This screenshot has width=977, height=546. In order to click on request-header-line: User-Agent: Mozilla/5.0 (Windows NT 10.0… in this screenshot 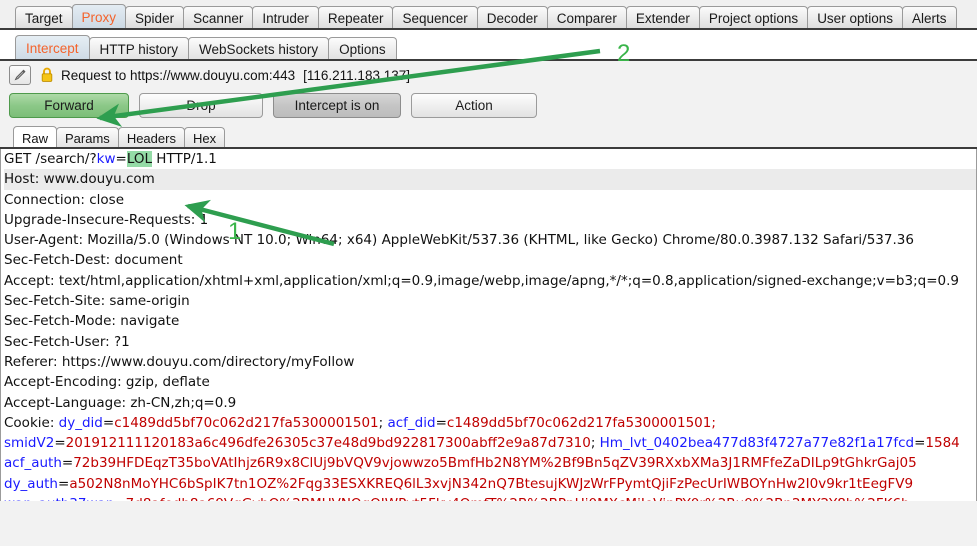, I will do `click(459, 240)`.